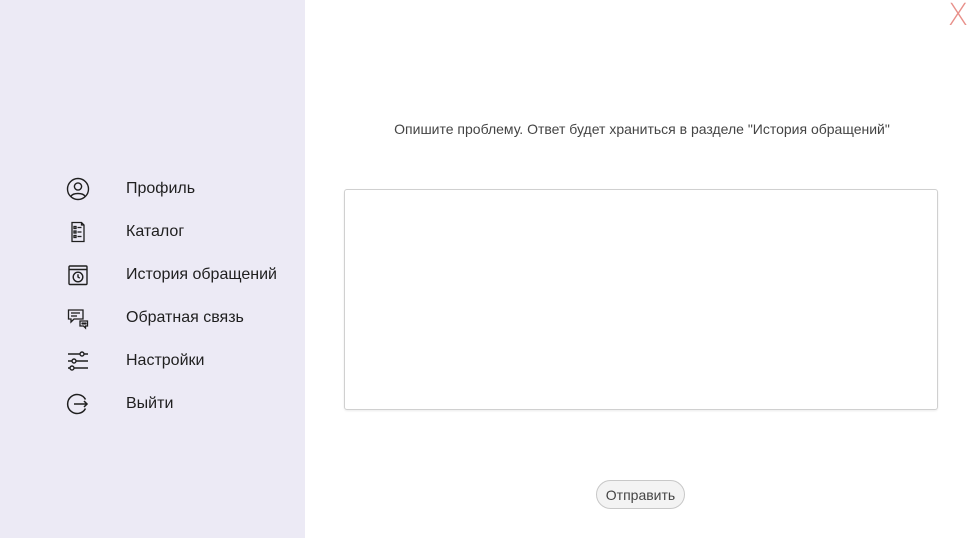 This screenshot has height=538, width=974. I want to click on sidebar-item-label: Обратная связь, so click(185, 317).